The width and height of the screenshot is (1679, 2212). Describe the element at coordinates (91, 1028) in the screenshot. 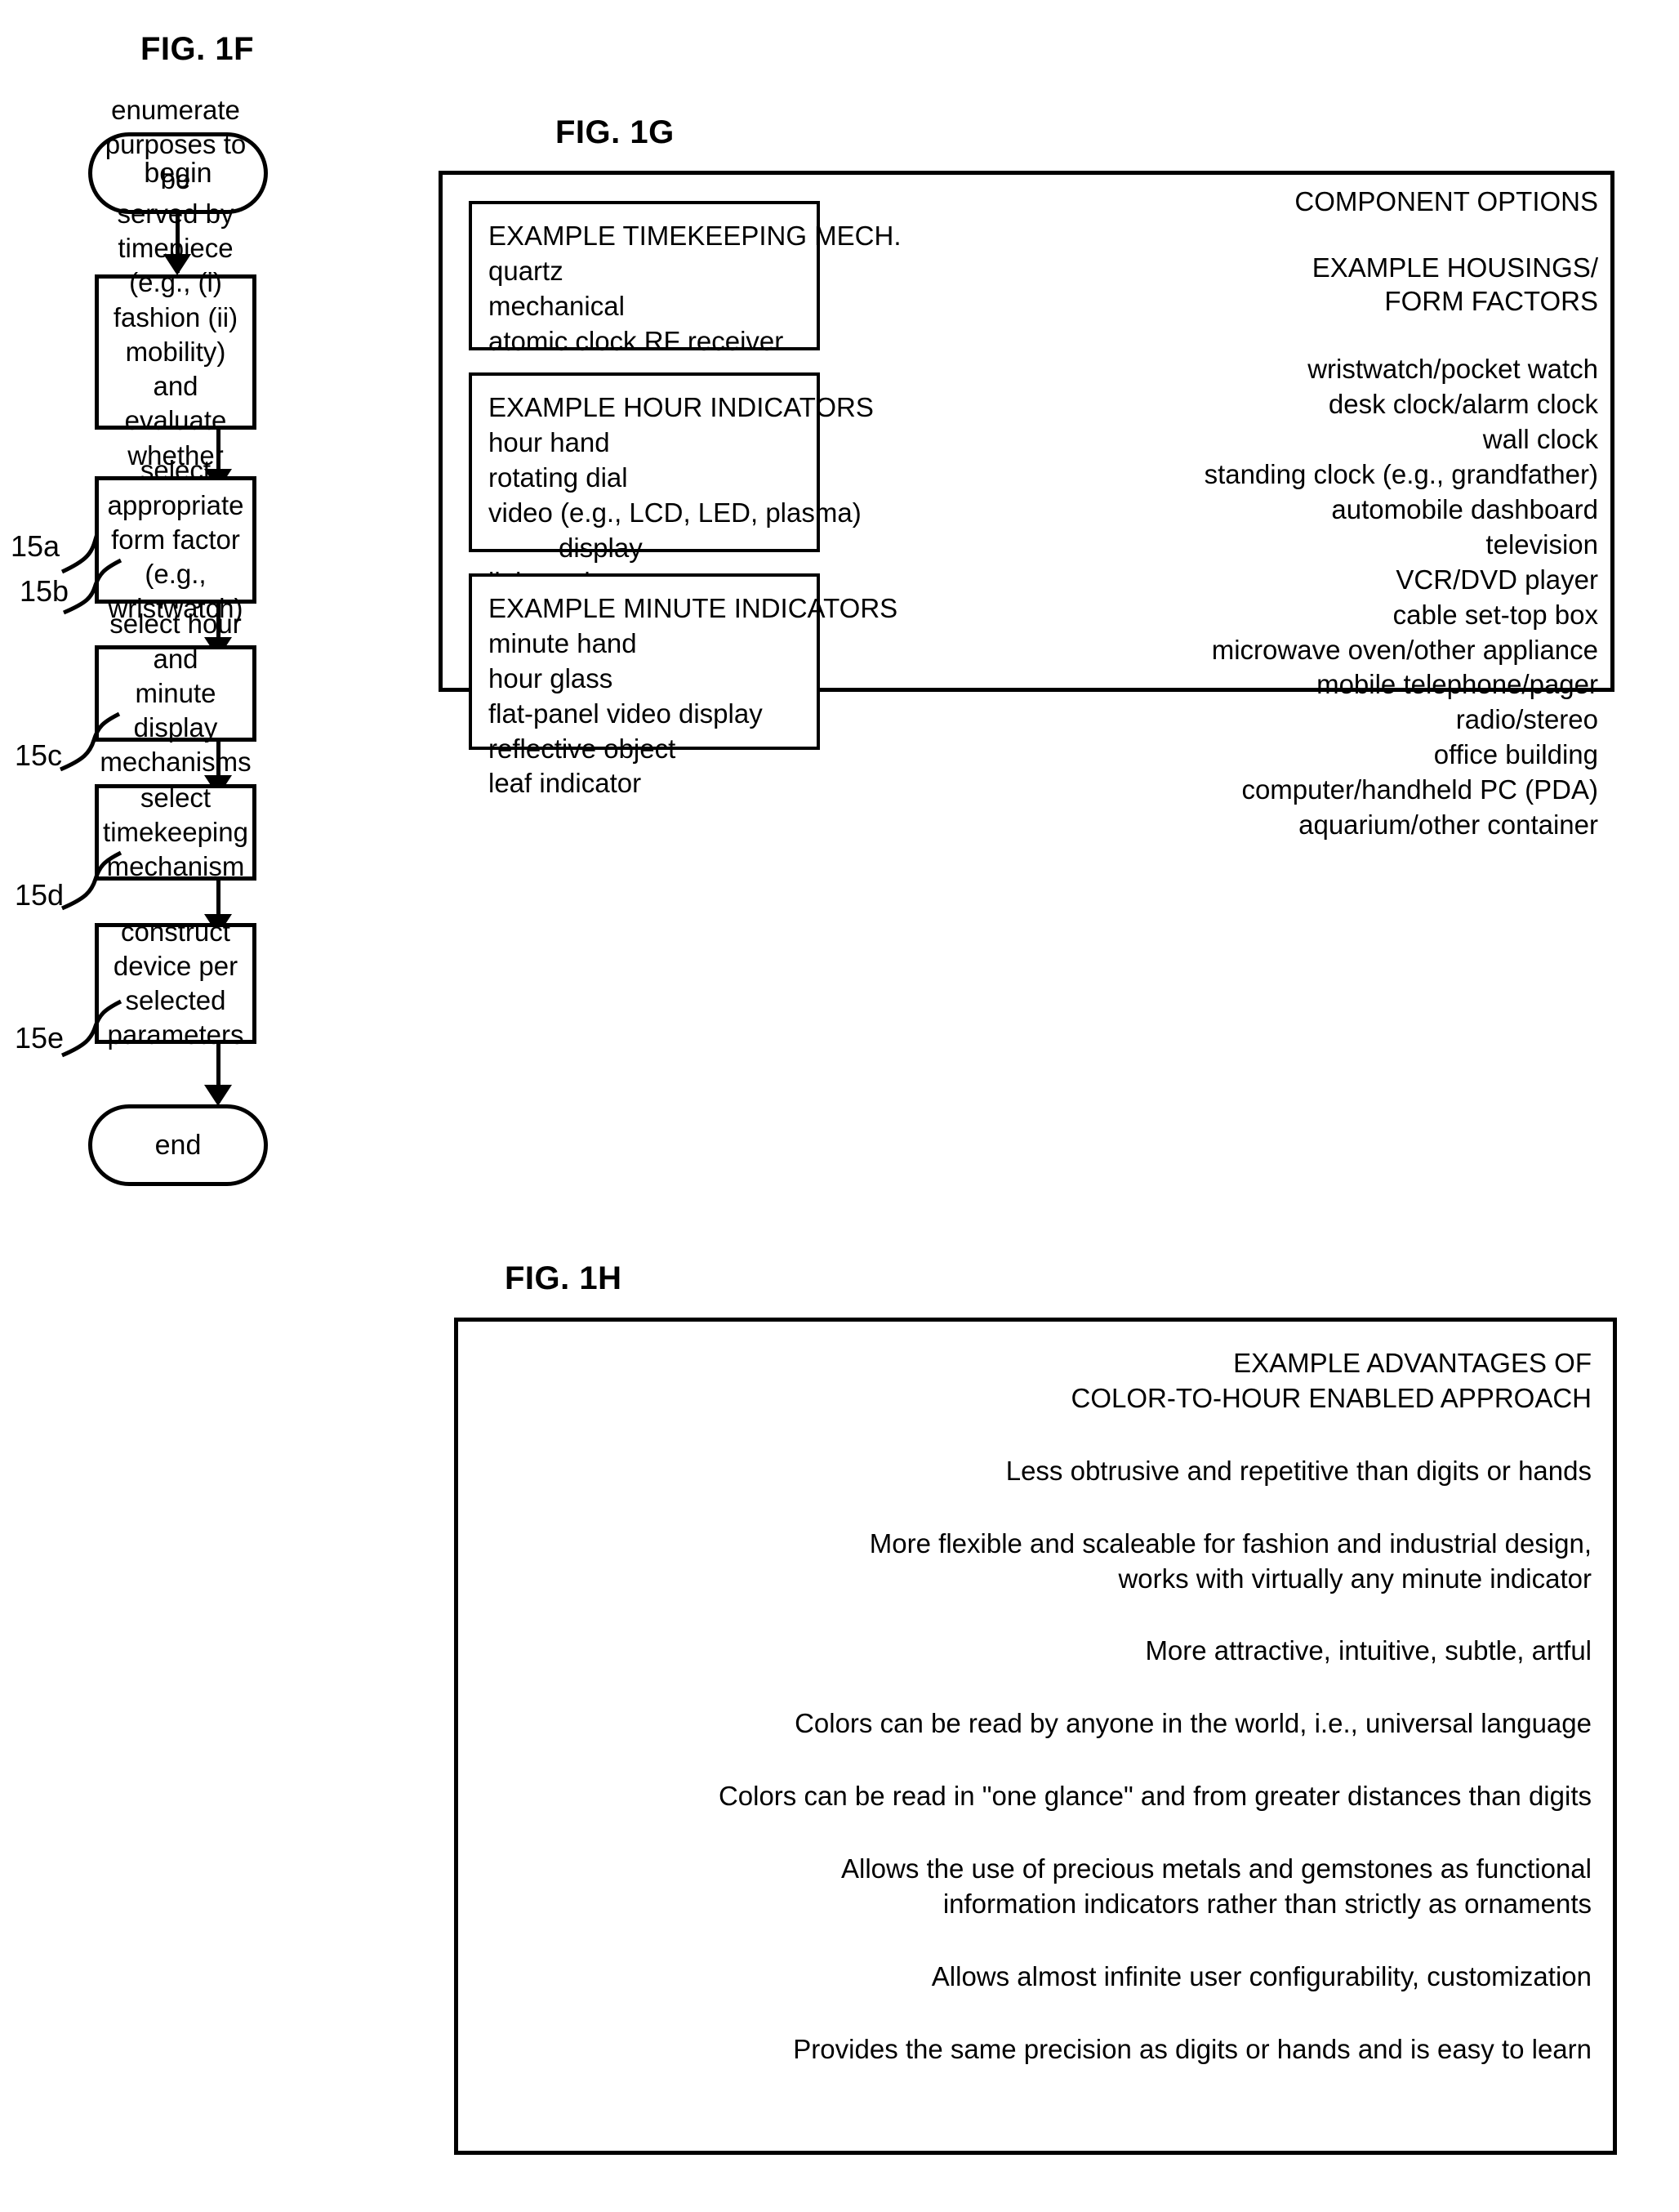

I see `reference-hook-15e` at that location.